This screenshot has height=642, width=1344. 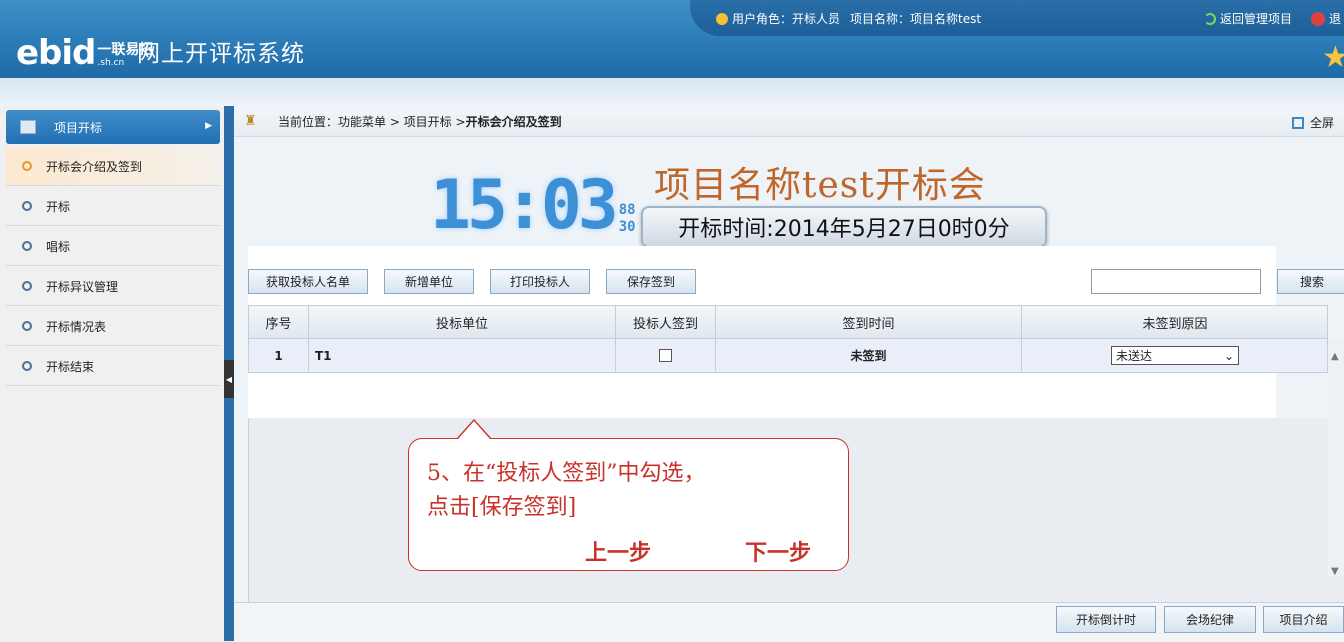 What do you see at coordinates (462, 322) in the screenshot?
I see `col-unit: 投标单位` at bounding box center [462, 322].